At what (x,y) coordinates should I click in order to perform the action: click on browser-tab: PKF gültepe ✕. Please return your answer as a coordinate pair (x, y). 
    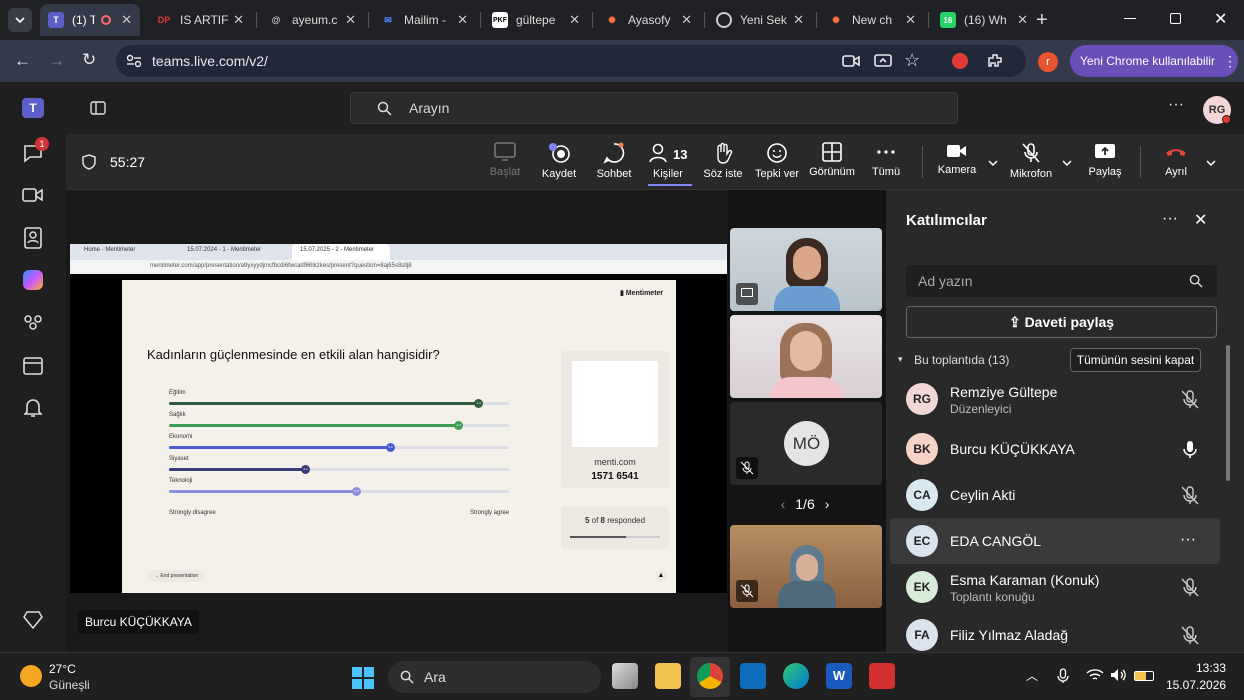
    Looking at the image, I should click on (536, 20).